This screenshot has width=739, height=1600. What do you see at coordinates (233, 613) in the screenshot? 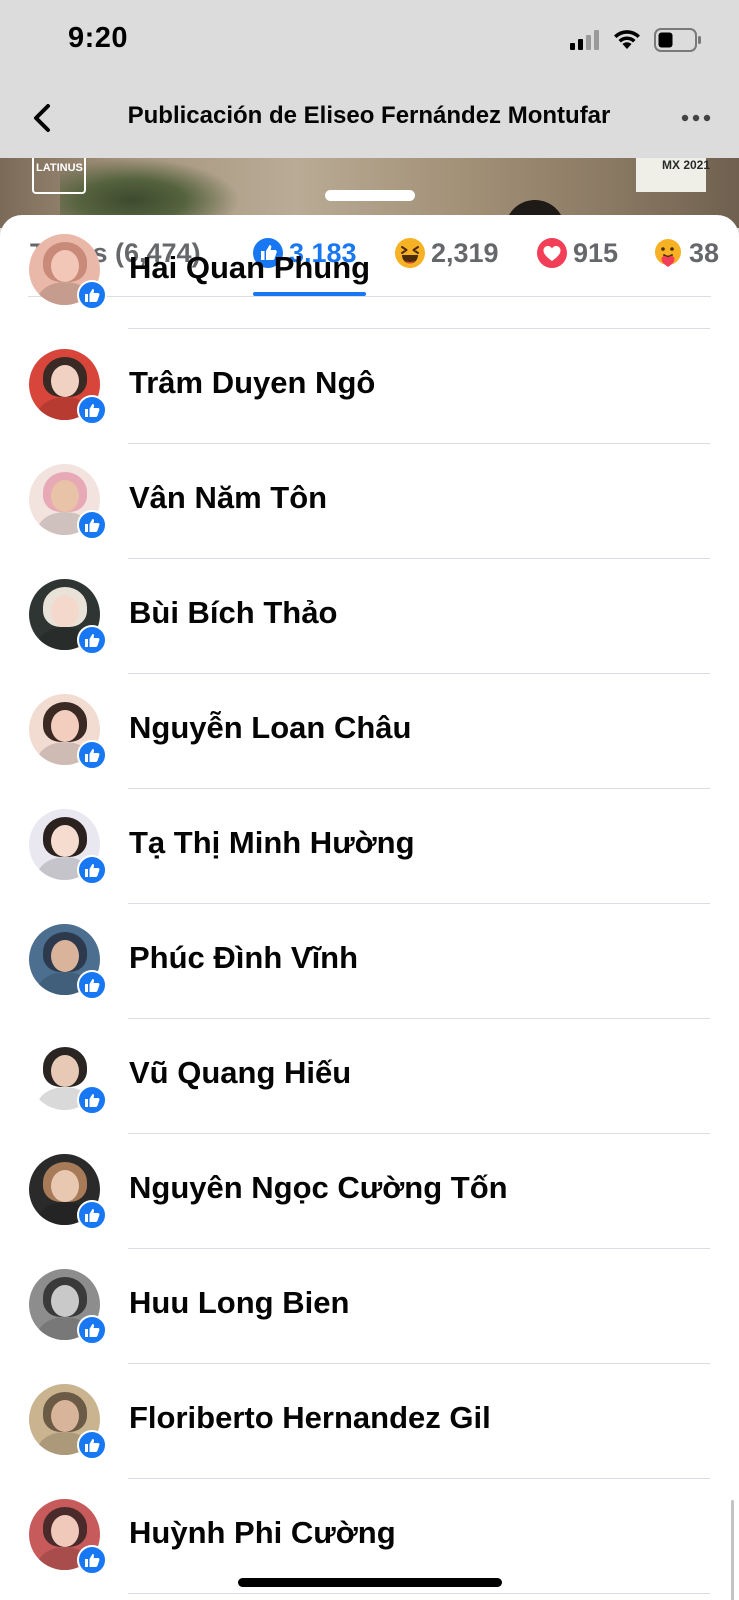
I see `reactor-name: Bùi Bích Thảo` at bounding box center [233, 613].